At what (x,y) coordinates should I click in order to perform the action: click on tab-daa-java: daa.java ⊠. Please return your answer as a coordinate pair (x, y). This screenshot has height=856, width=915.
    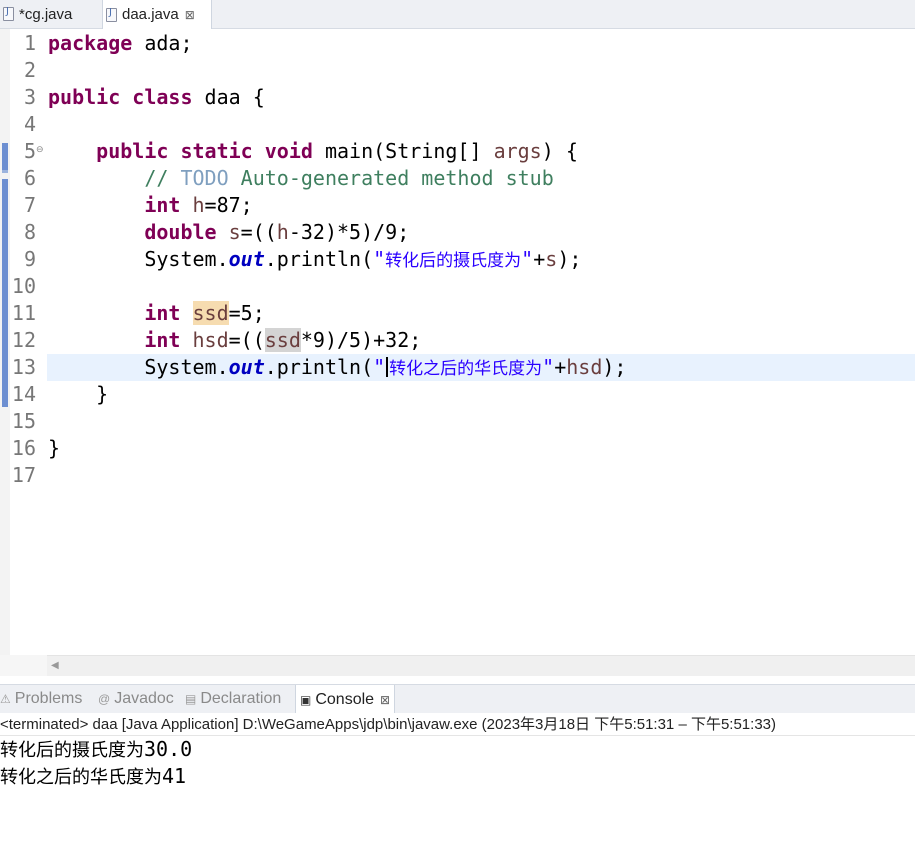
    Looking at the image, I should click on (157, 14).